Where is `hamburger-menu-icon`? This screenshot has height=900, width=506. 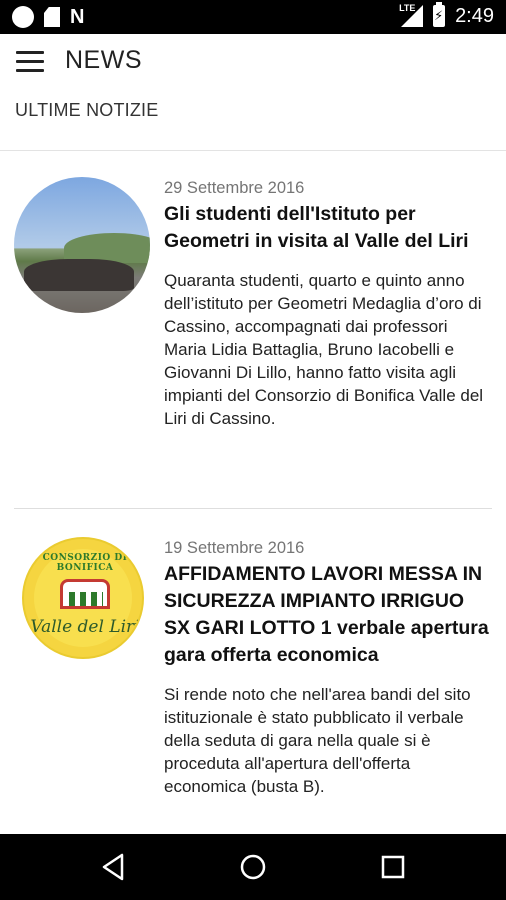 hamburger-menu-icon is located at coordinates (30, 62).